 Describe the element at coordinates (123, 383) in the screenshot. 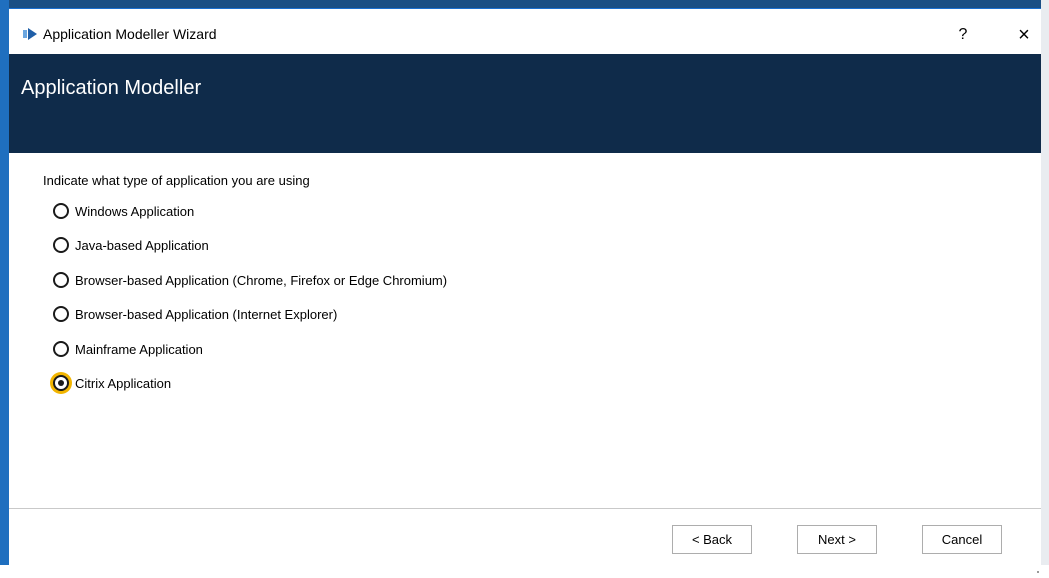

I see `option-label: Citrix Application` at that location.